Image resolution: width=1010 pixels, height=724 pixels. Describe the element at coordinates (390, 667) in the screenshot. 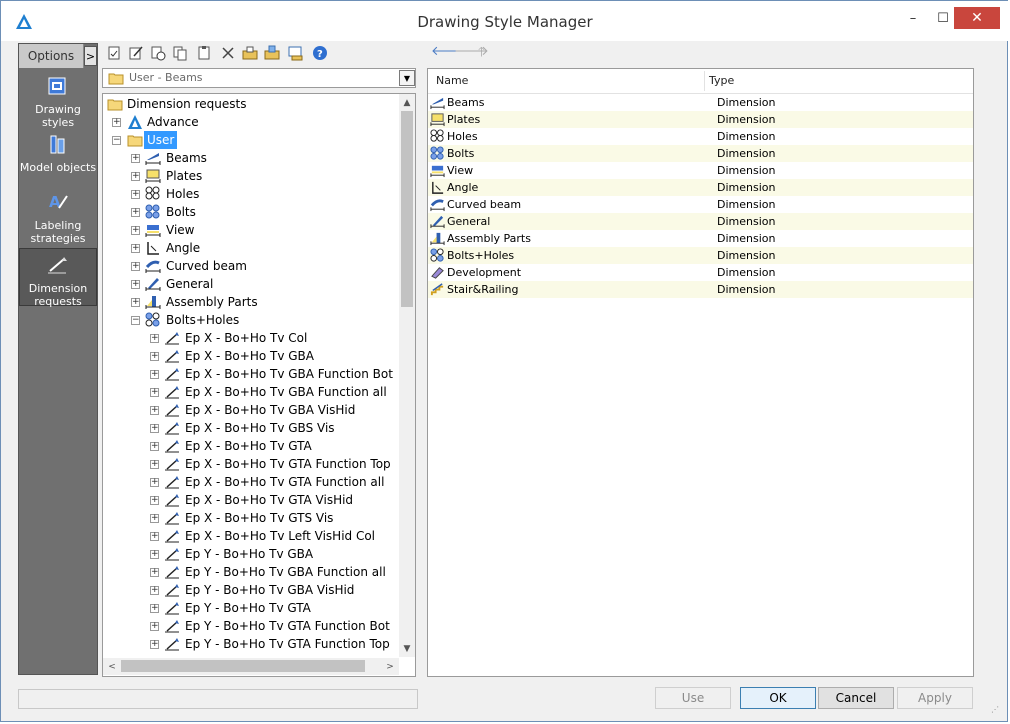

I see `scroll-right-icon: >` at that location.